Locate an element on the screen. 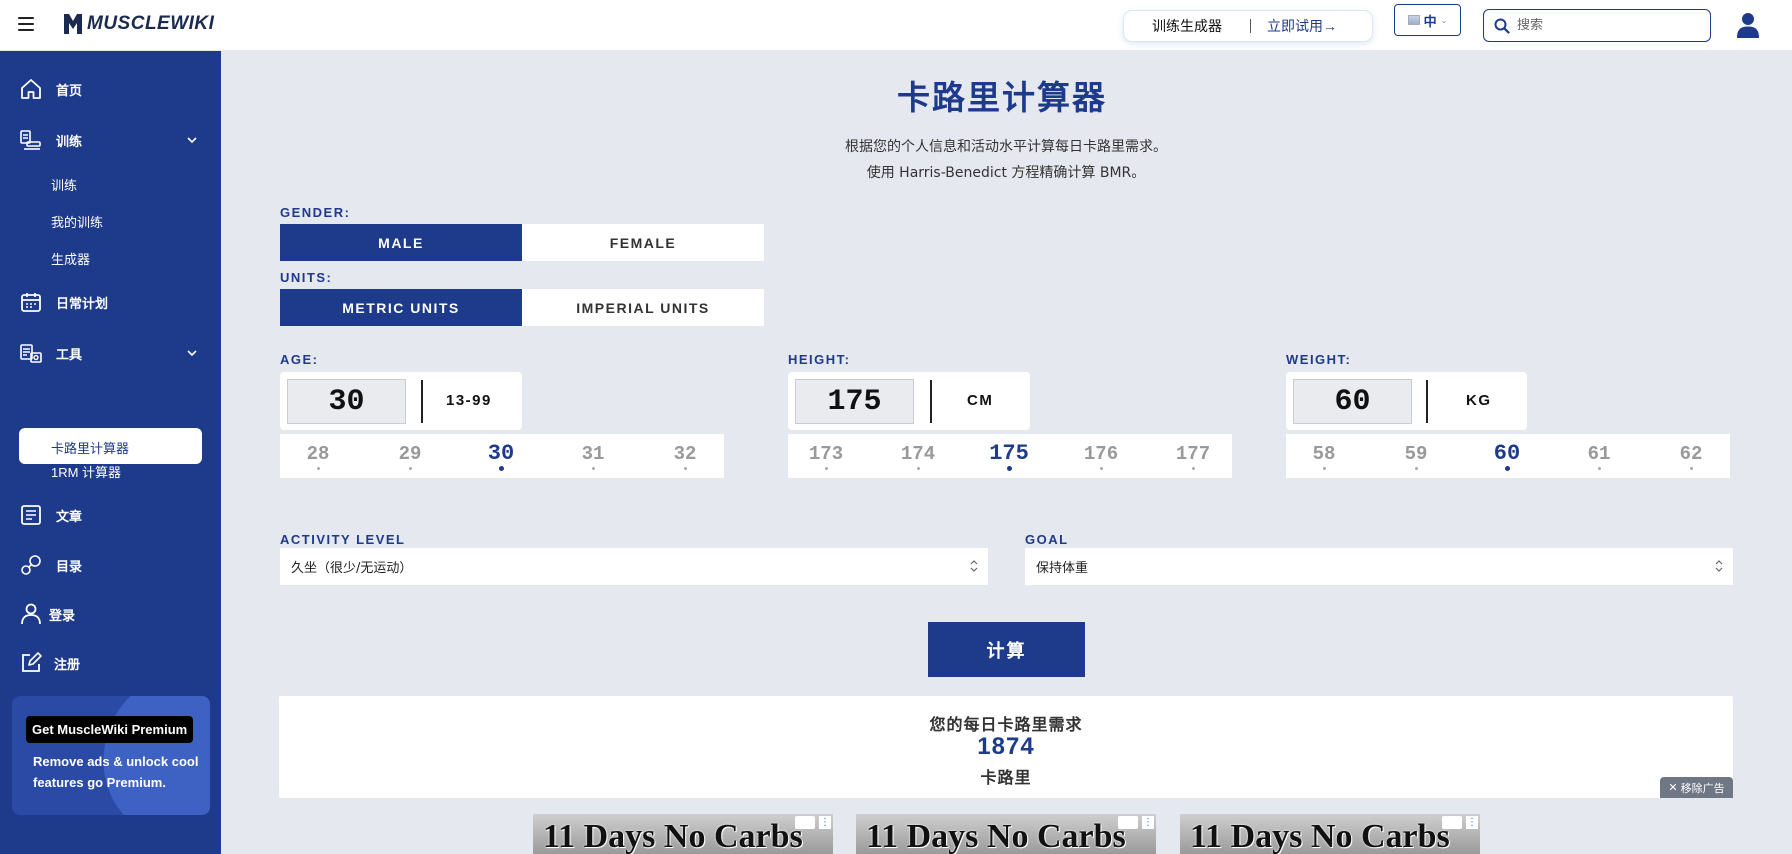 Image resolution: width=1792 pixels, height=854 pixels. ruler-tick-selected: 30 is located at coordinates (501, 453).